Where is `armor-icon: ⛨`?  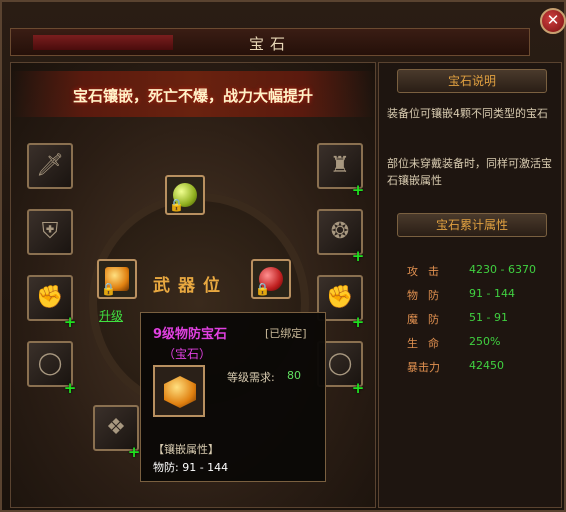
armor-icon: ⛨ is located at coordinates (50, 231).